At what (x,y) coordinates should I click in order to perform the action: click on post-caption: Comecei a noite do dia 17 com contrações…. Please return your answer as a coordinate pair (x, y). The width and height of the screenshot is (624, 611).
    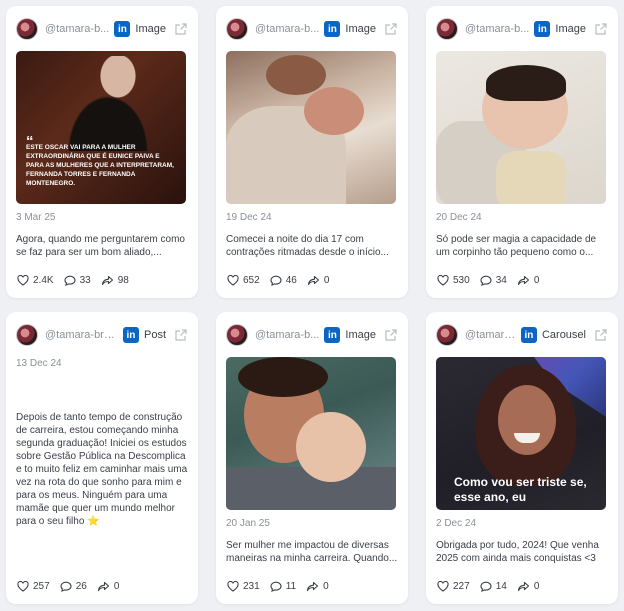
    Looking at the image, I should click on (307, 246).